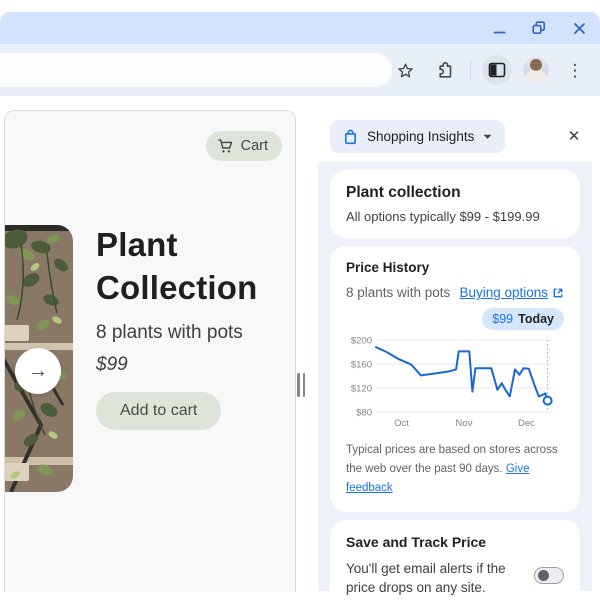 This screenshot has height=611, width=600. Describe the element at coordinates (177, 266) in the screenshot. I see `product-title: Plant Collection` at that location.